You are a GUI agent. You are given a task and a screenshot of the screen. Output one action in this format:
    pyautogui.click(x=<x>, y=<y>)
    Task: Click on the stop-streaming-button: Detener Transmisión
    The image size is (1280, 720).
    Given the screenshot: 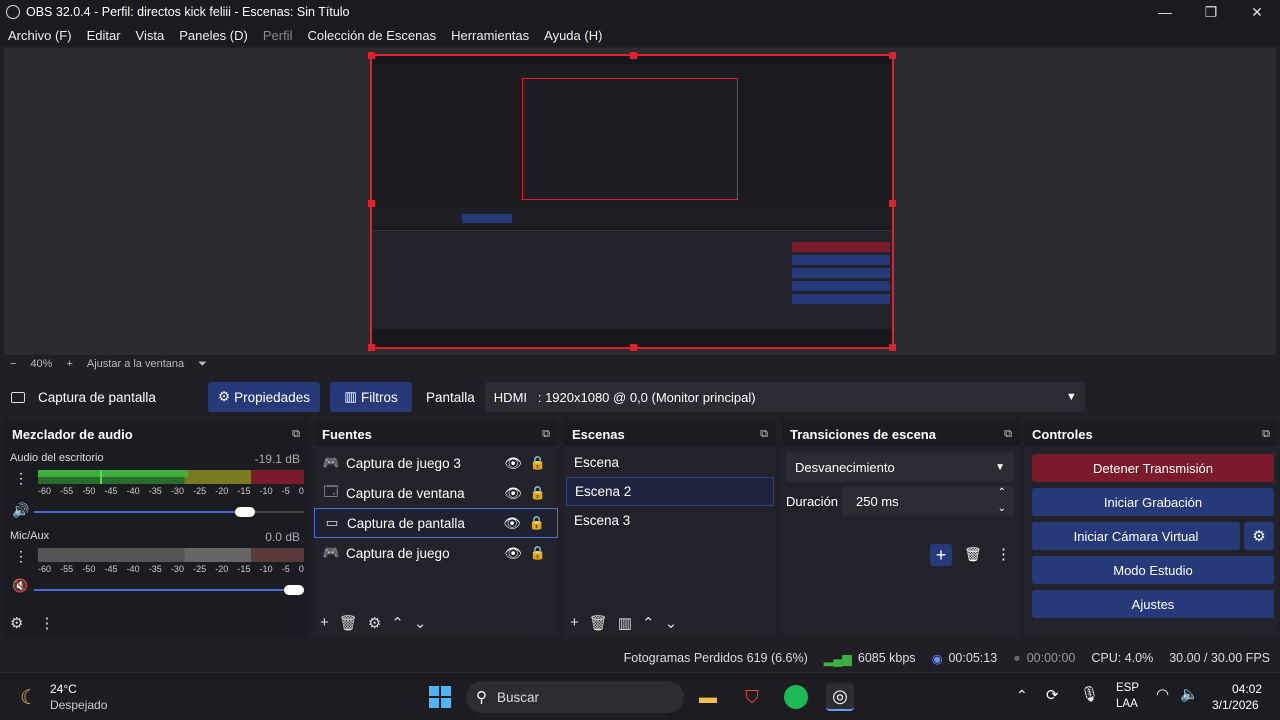 What is the action you would take?
    pyautogui.click(x=1153, y=468)
    